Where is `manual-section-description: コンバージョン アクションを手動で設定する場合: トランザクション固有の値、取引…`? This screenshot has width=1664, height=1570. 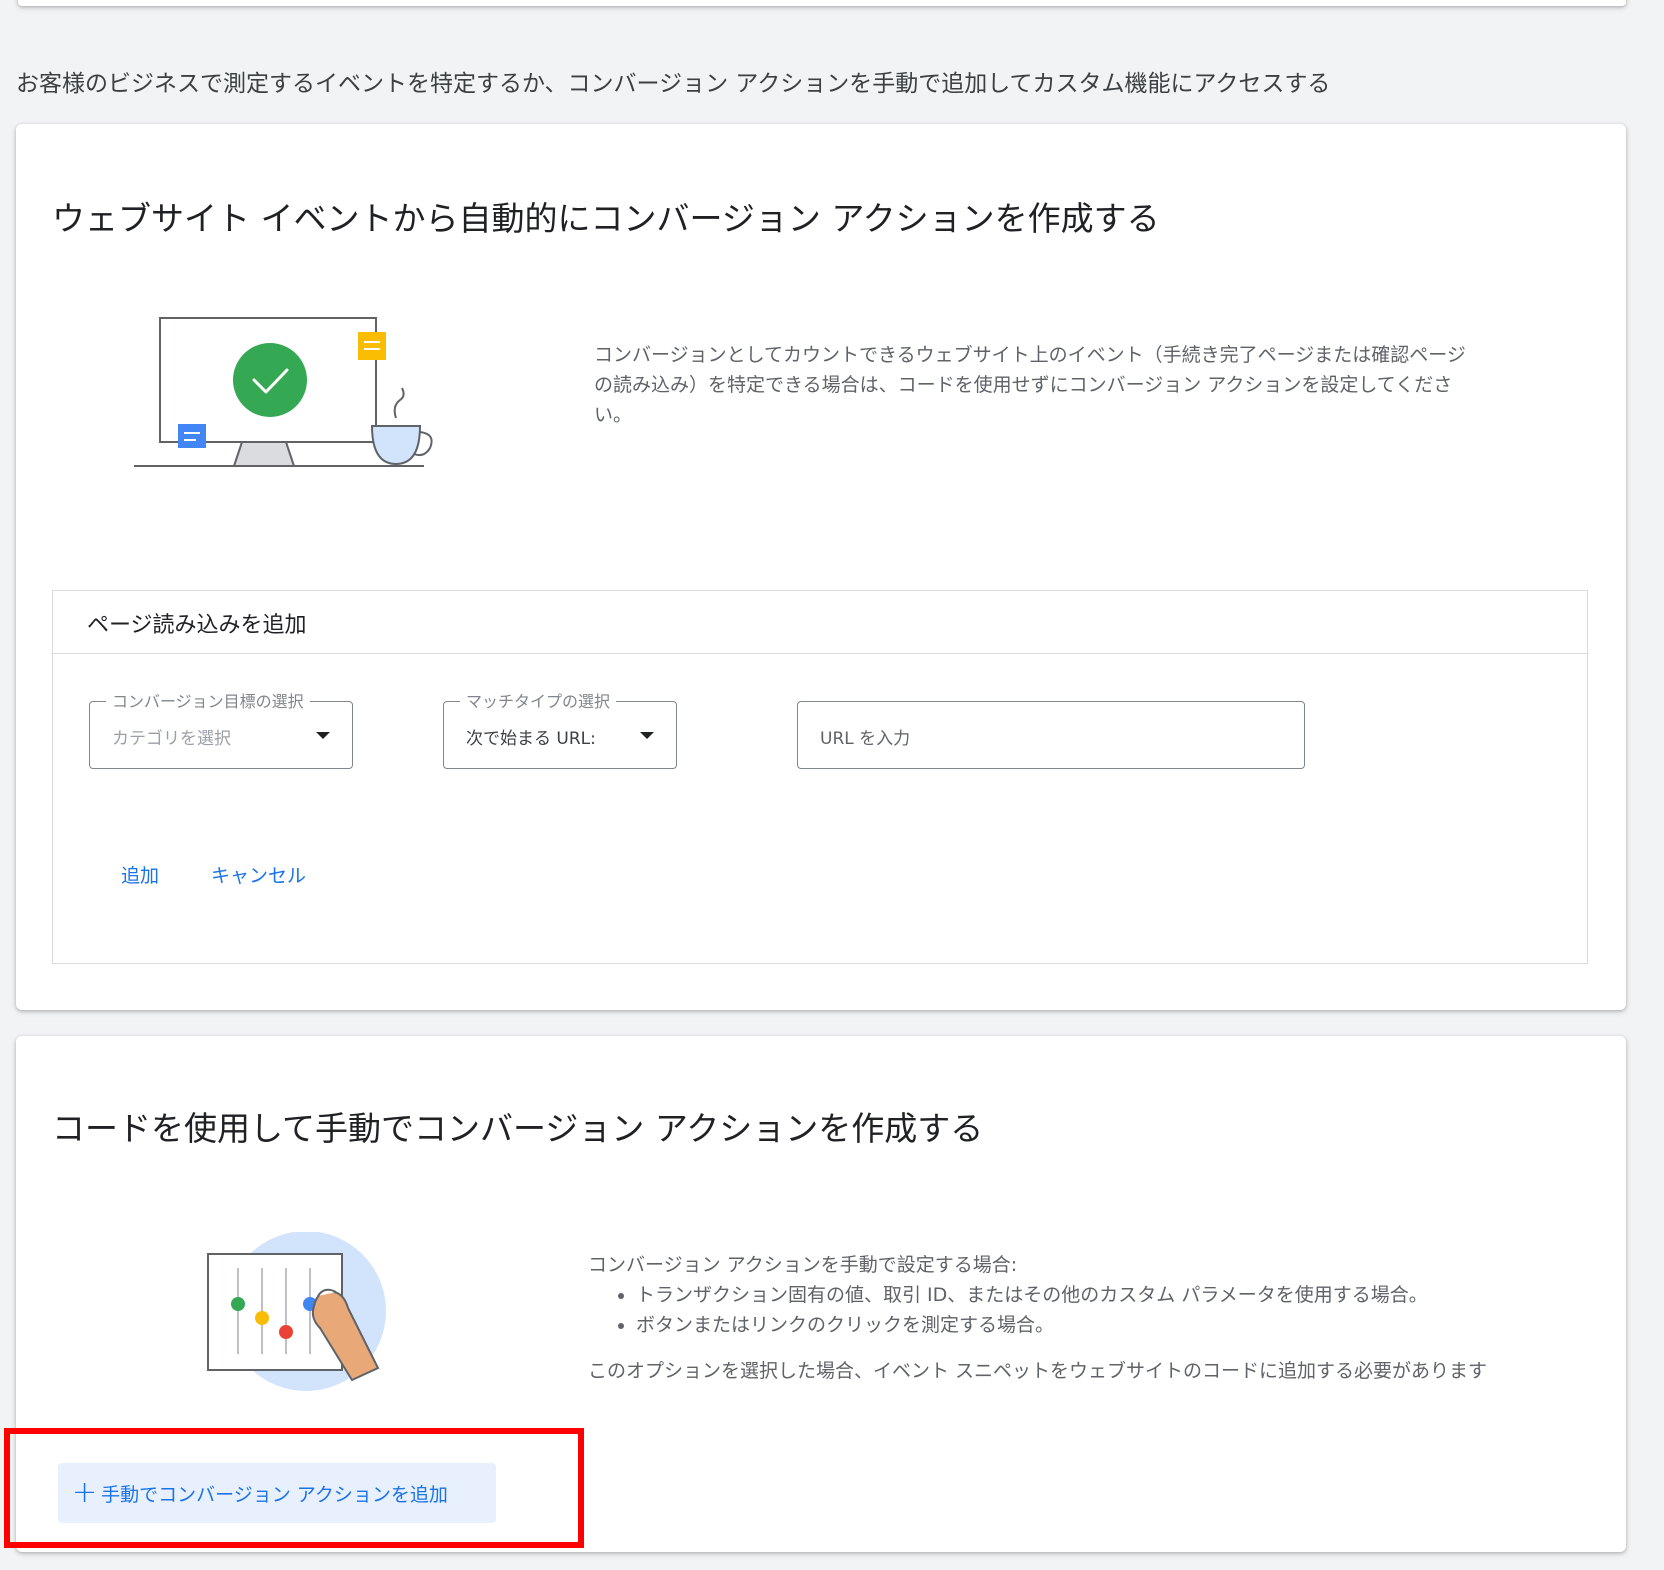 manual-section-description: コンバージョン アクションを手動で設定する場合: トランザクション固有の値、取引… is located at coordinates (1078, 1318).